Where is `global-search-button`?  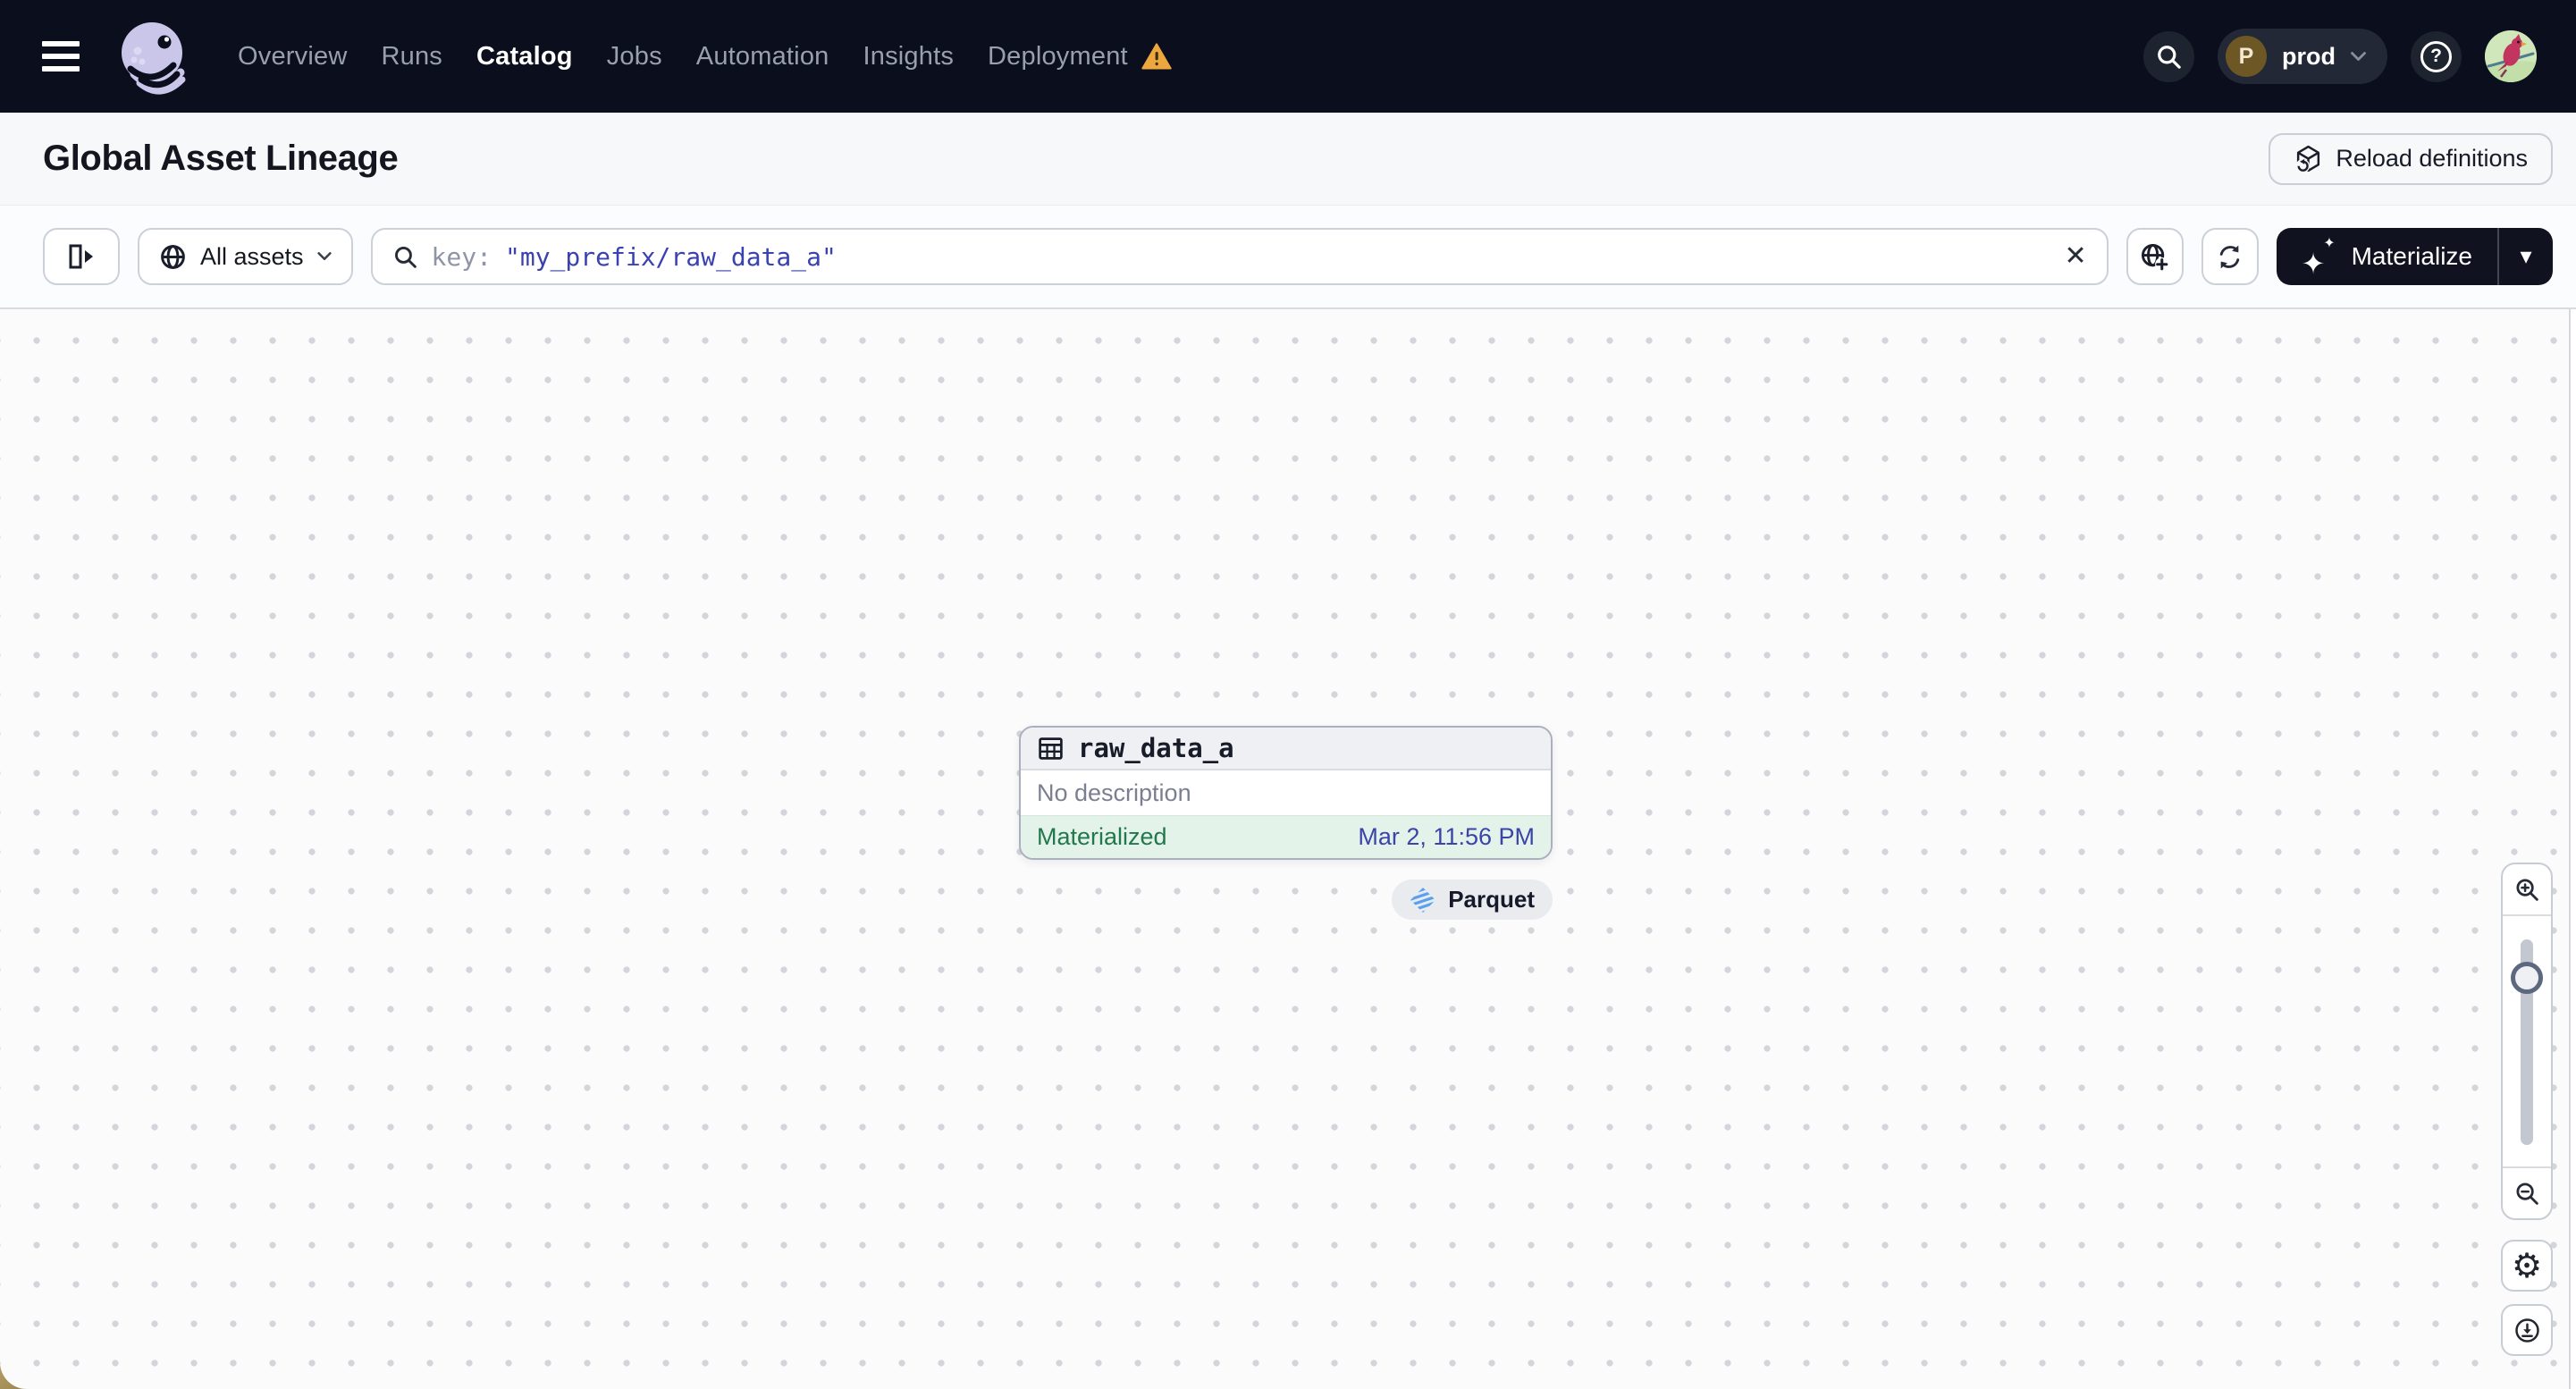
global-search-button is located at coordinates (2168, 56).